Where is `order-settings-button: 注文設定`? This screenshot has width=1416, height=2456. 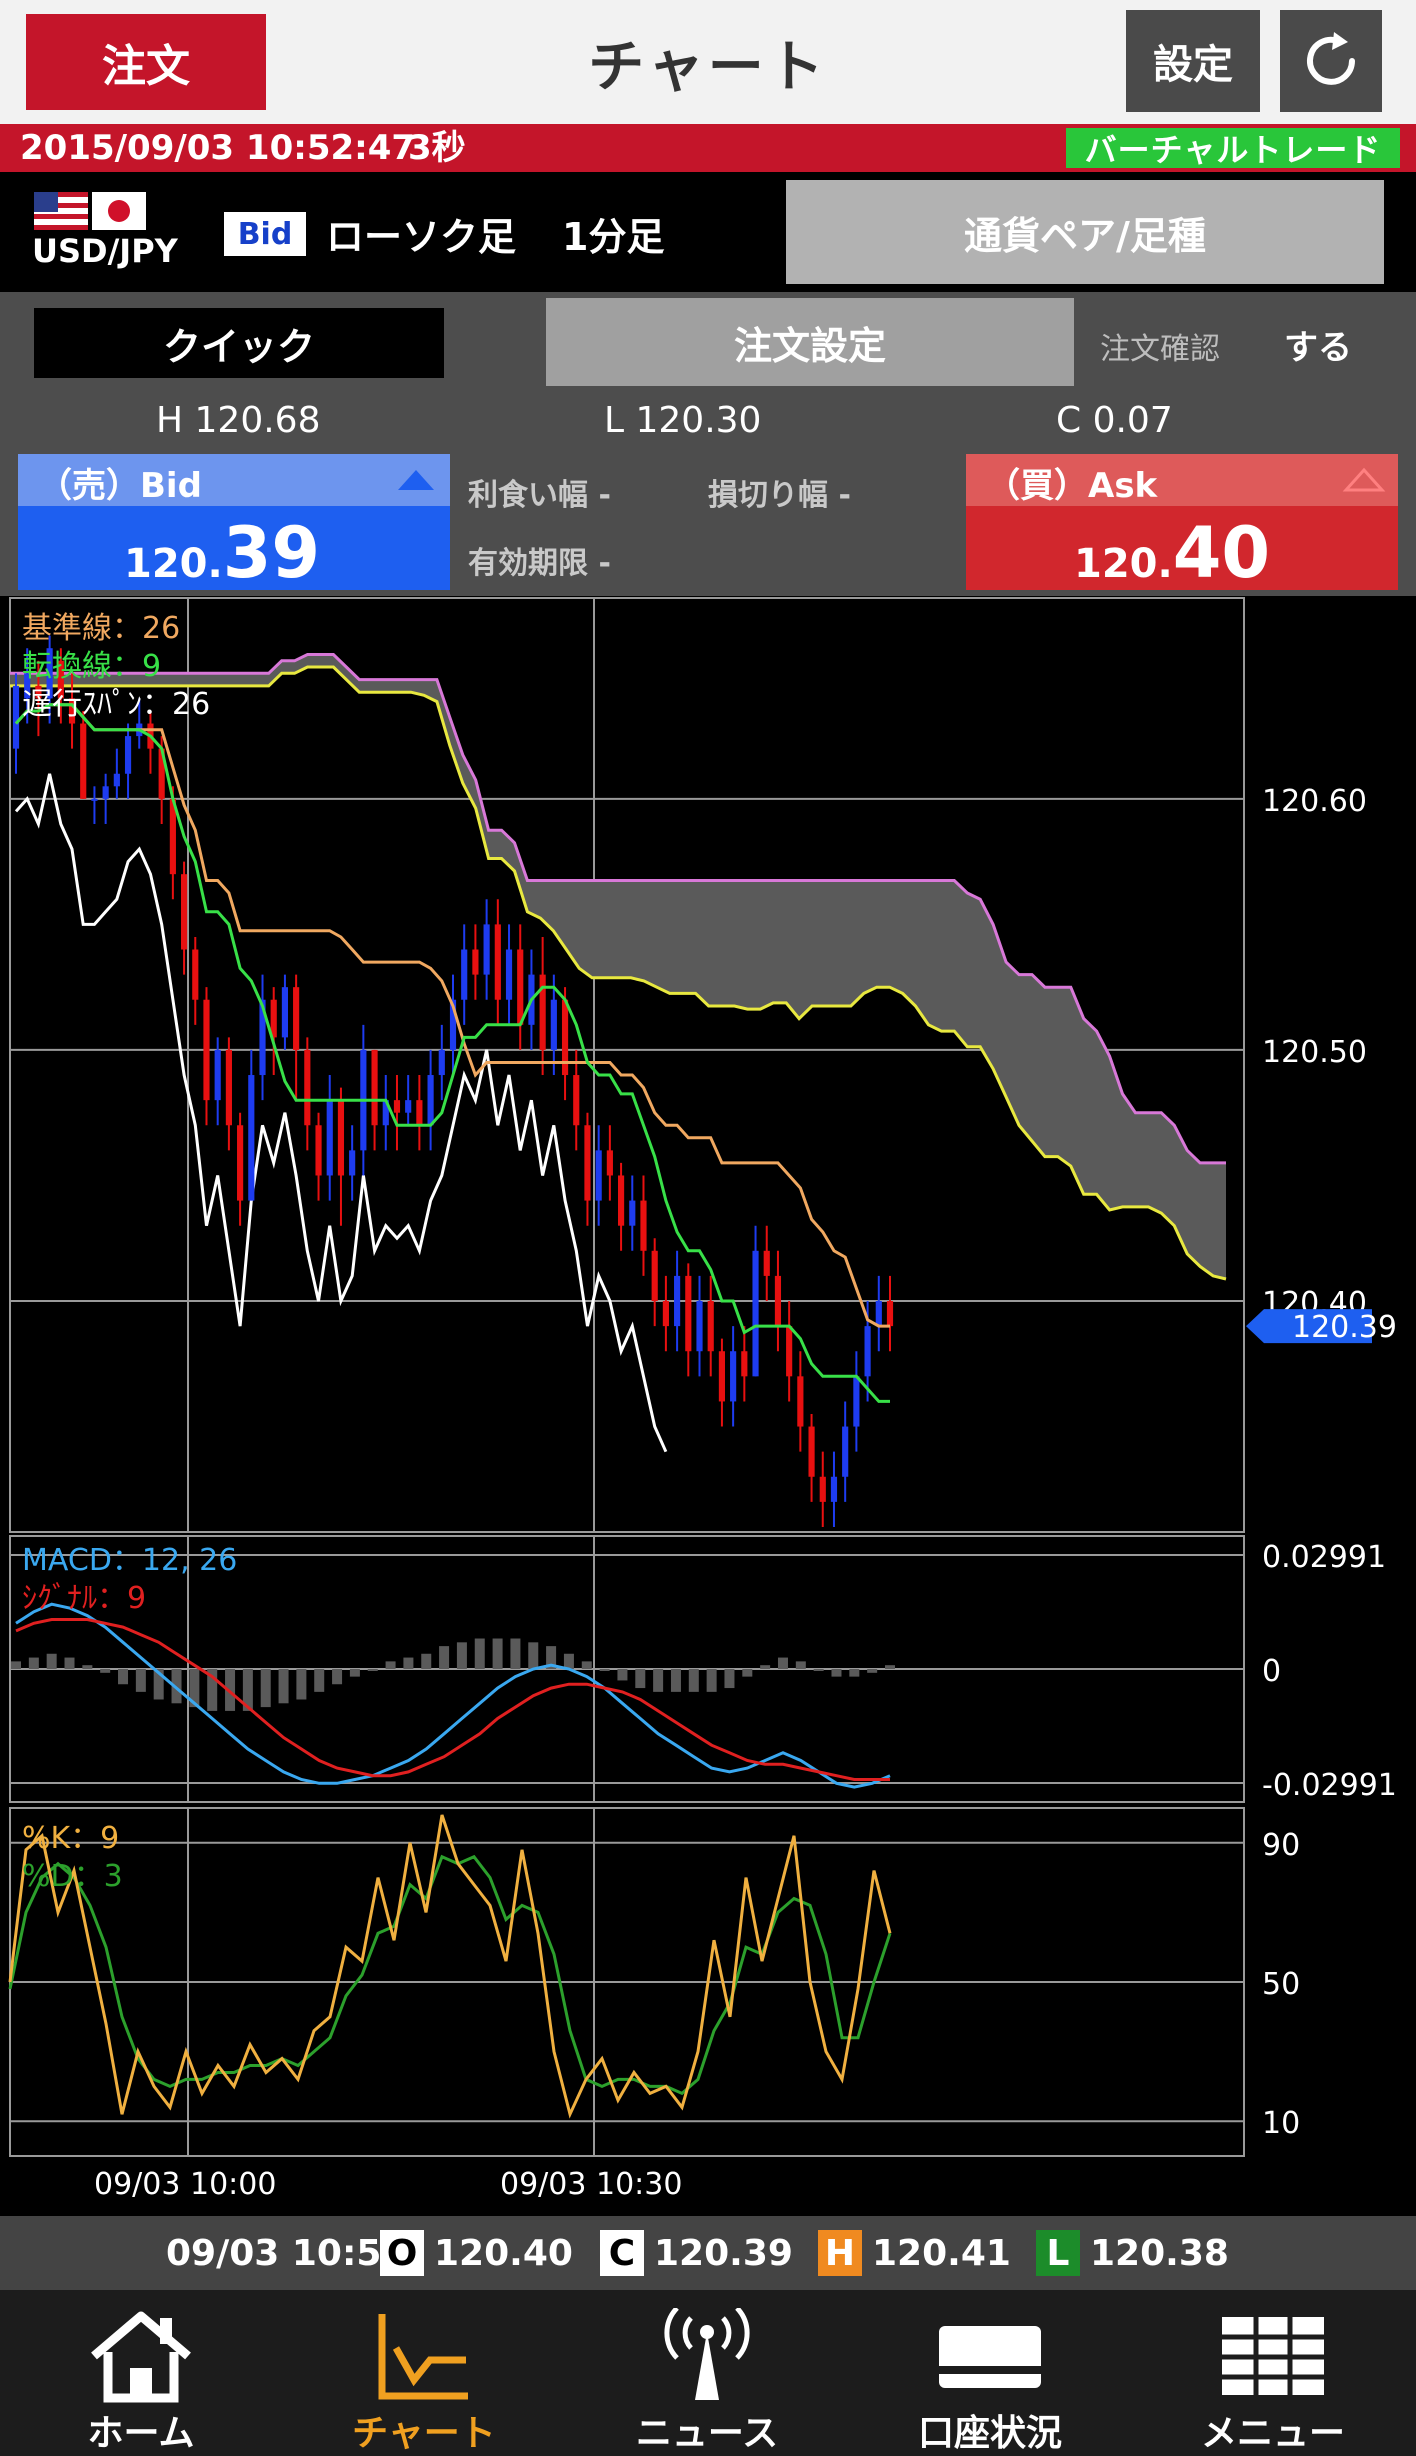 order-settings-button: 注文設定 is located at coordinates (810, 342).